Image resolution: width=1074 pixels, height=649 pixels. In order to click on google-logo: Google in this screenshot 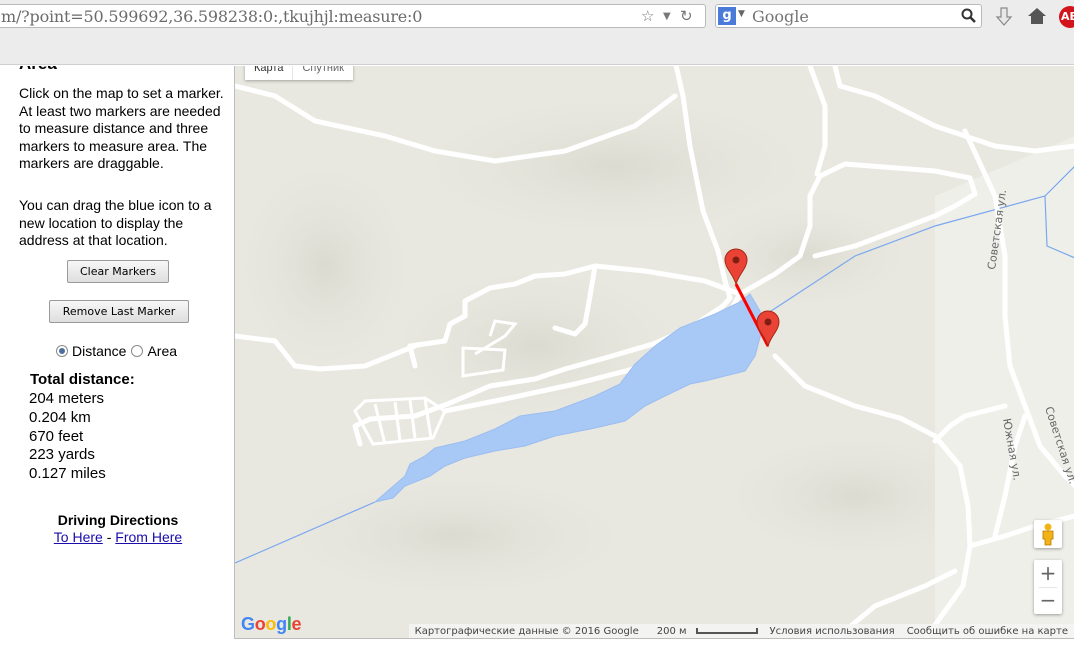, I will do `click(271, 624)`.